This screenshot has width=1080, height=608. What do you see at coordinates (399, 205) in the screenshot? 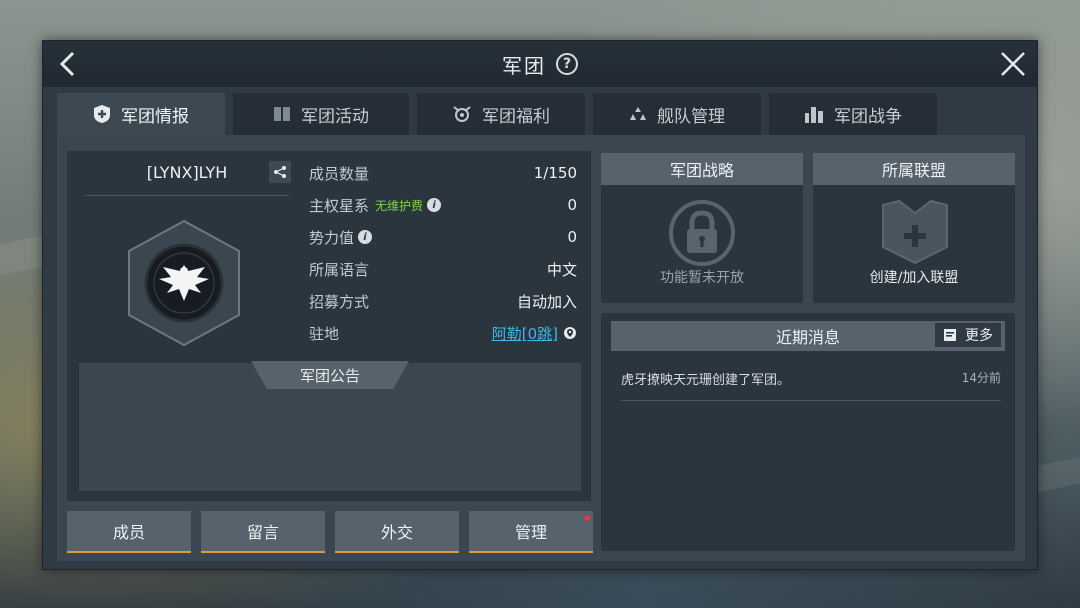
I see `maintenance-tag: 无维护费` at bounding box center [399, 205].